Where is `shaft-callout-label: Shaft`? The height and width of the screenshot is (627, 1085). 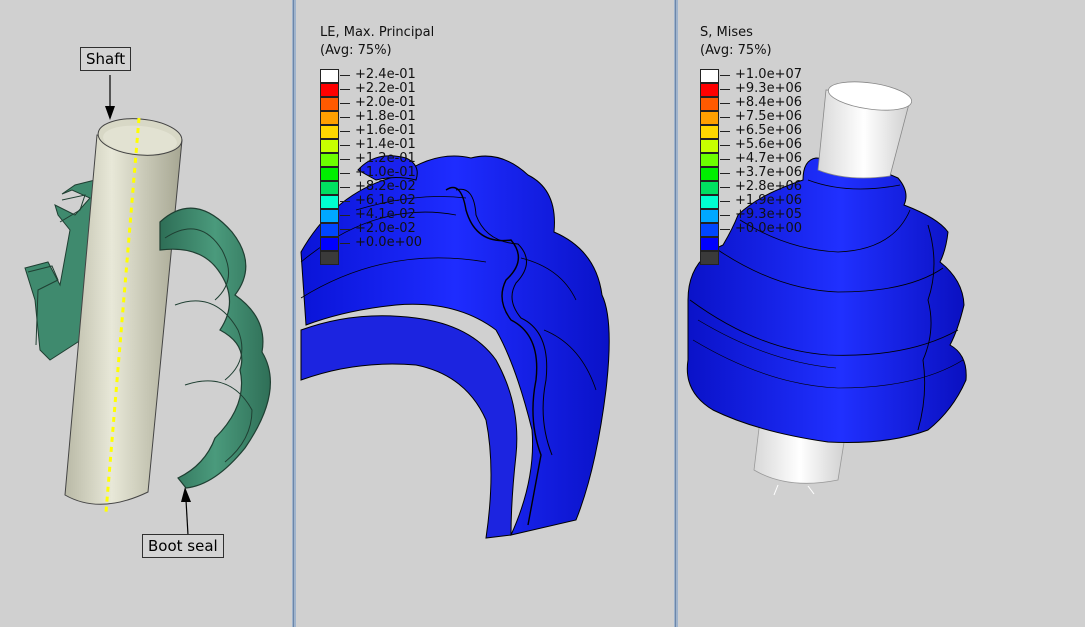
shaft-callout-label: Shaft is located at coordinates (106, 59).